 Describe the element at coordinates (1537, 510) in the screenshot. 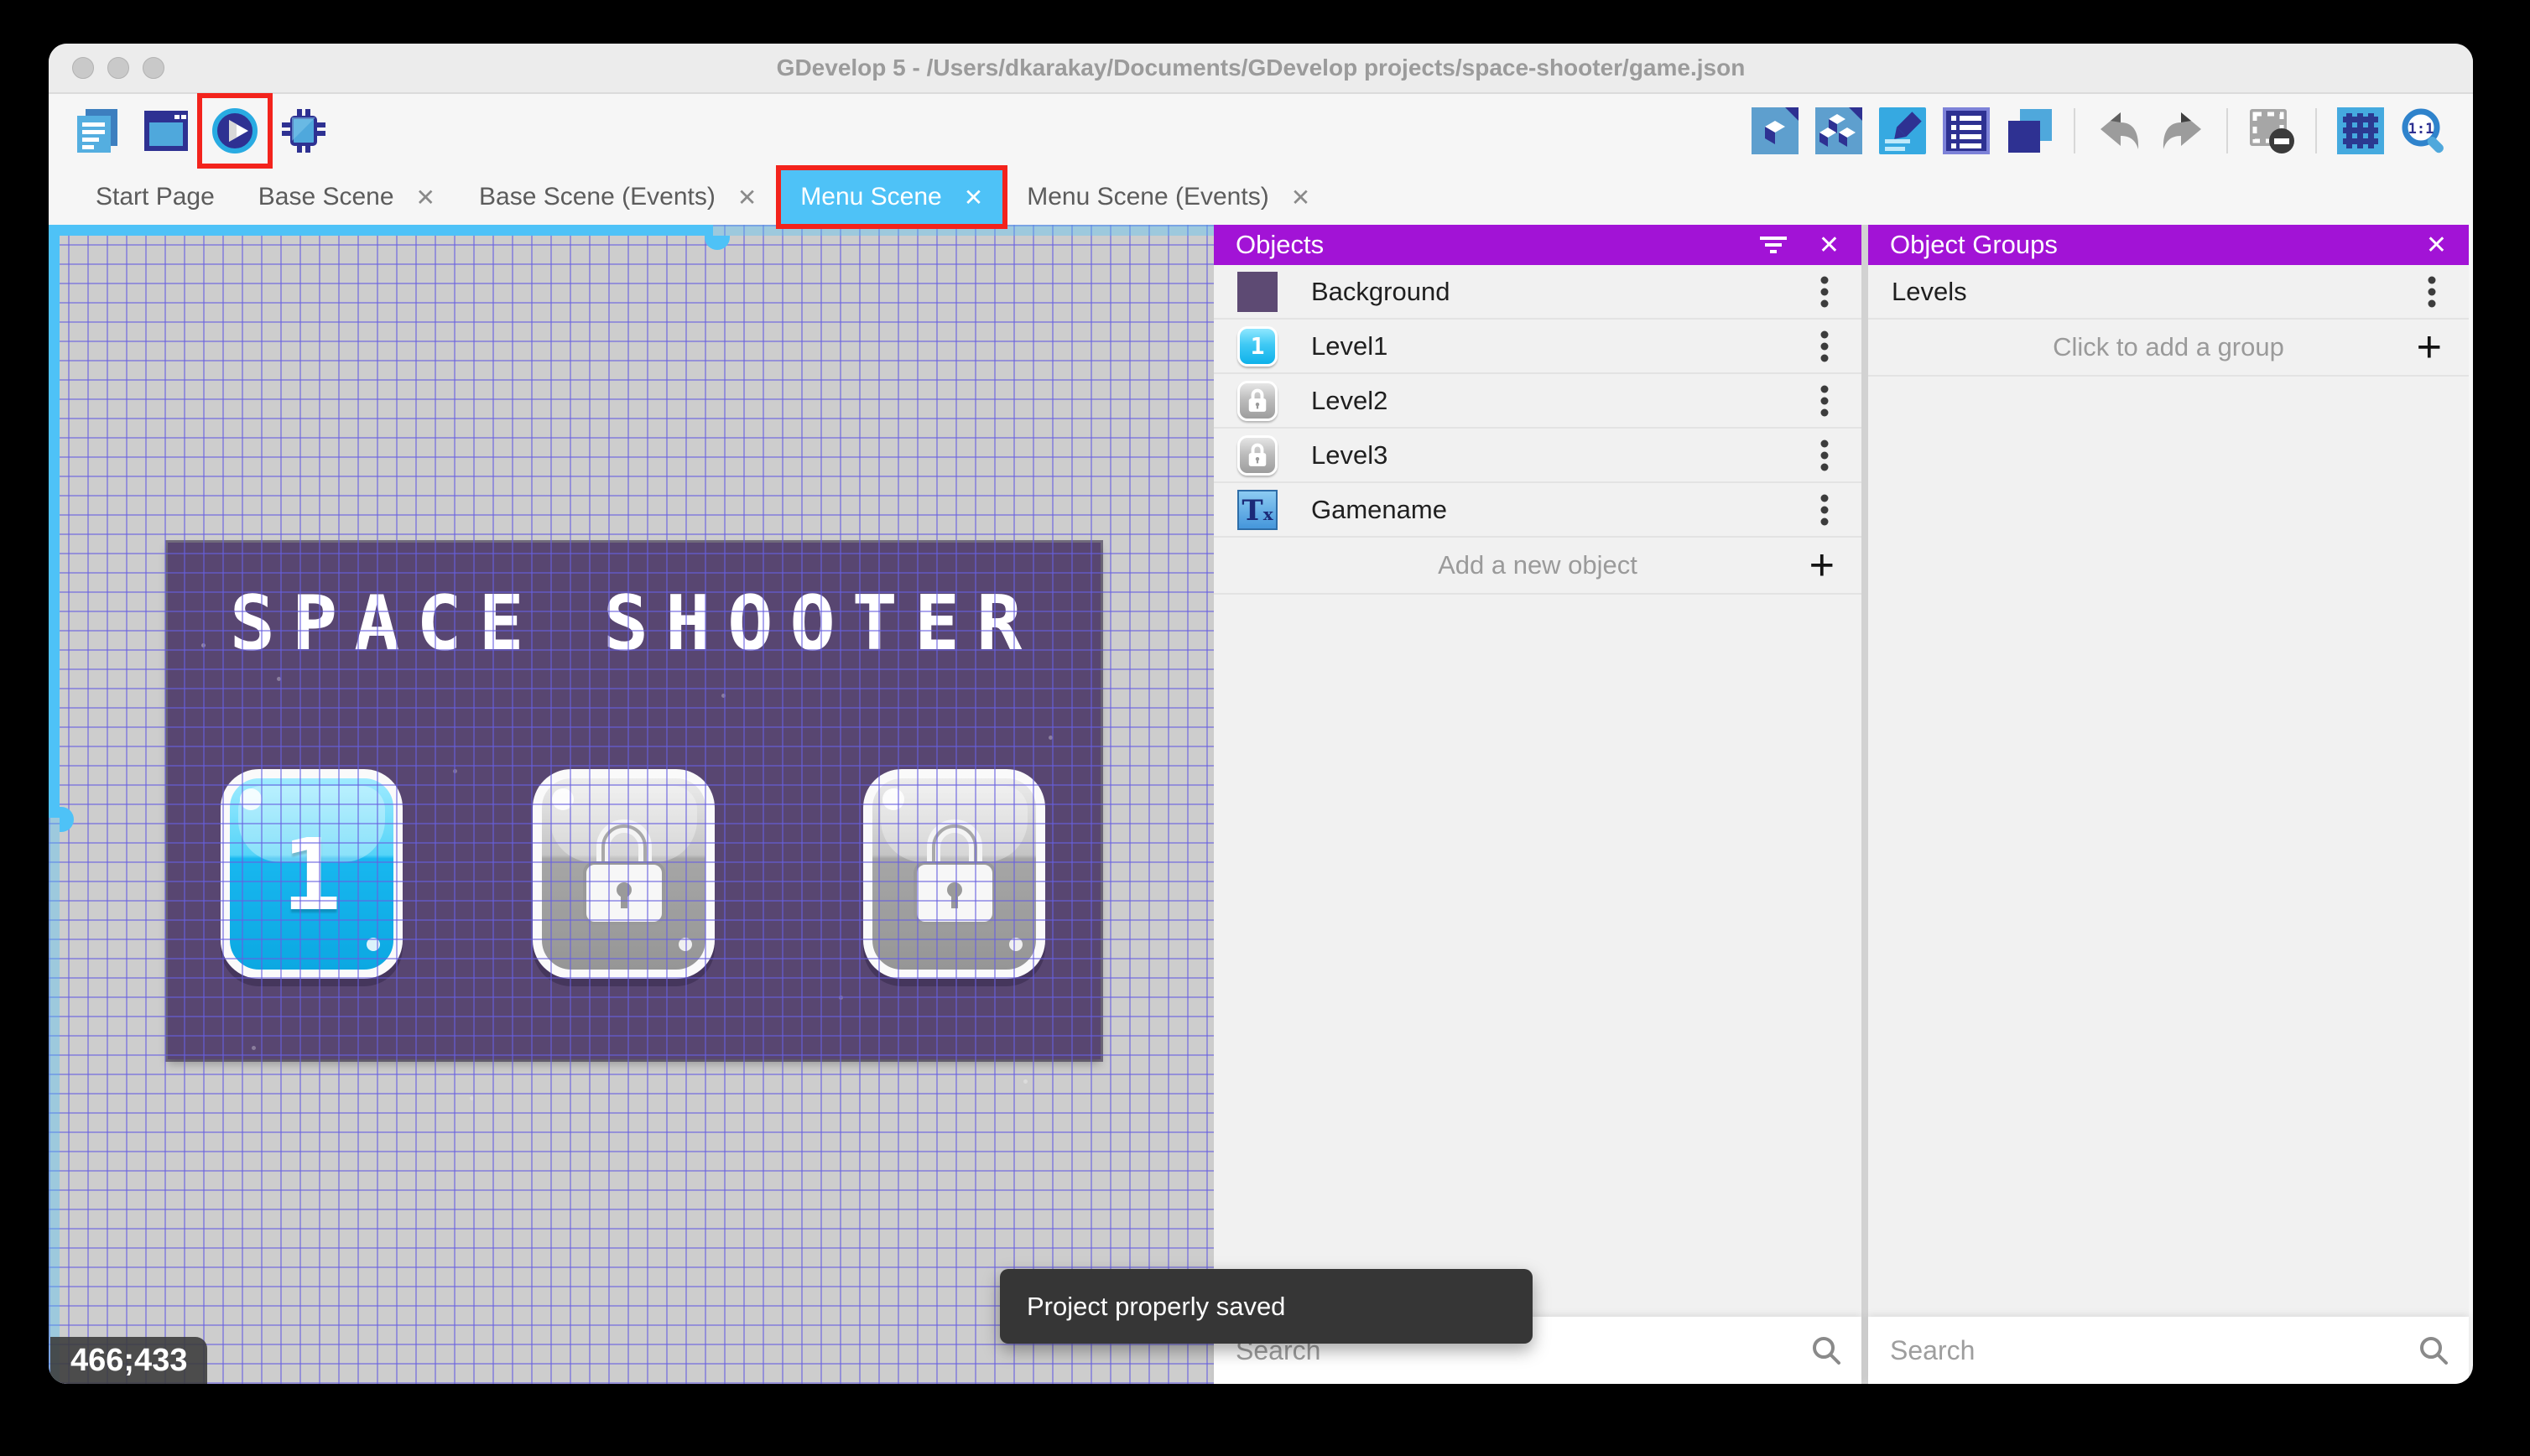

I see `object-row-gamename: Tx Gamename` at that location.